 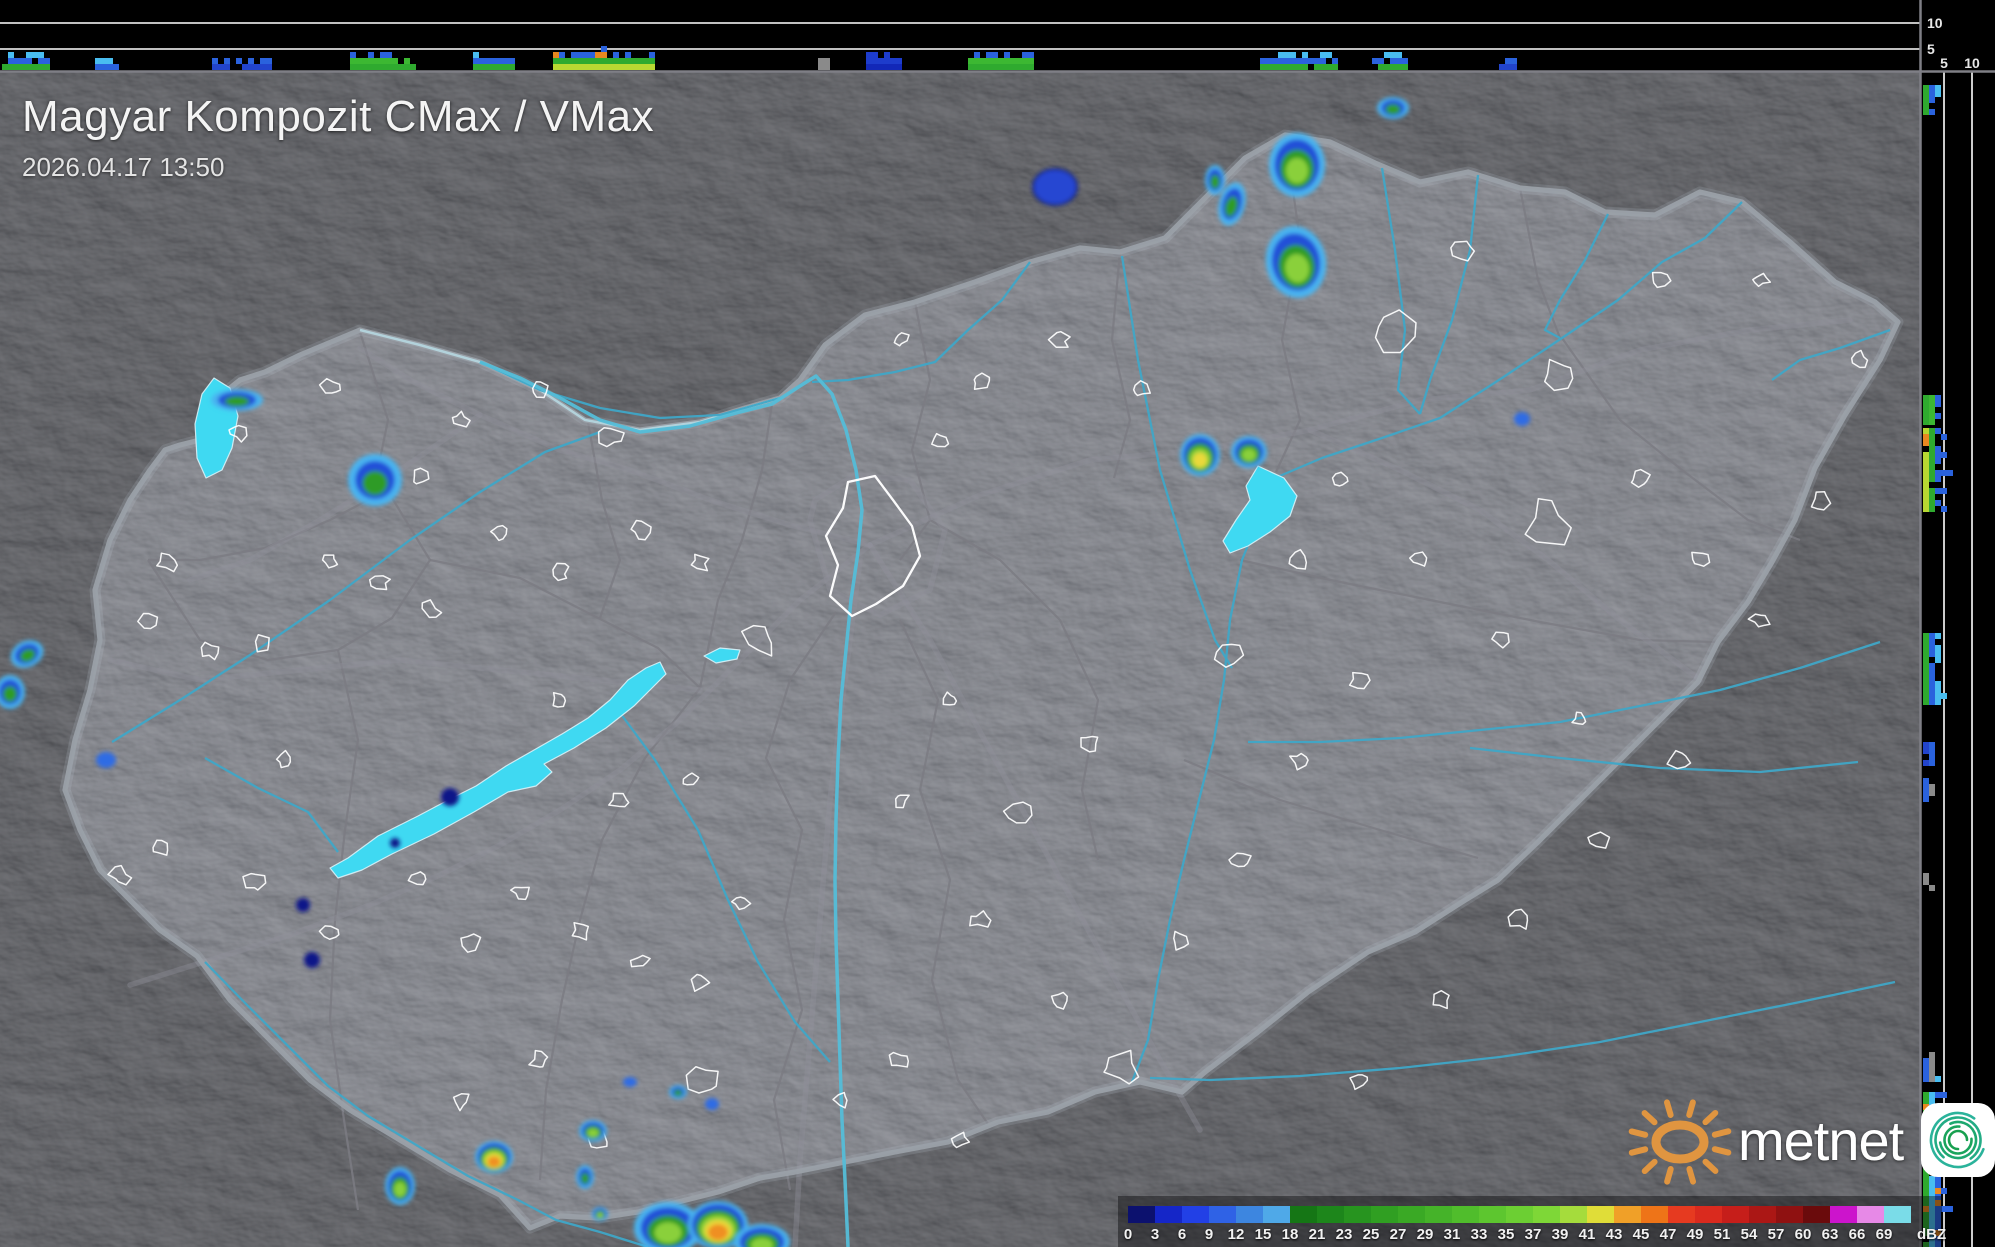 I want to click on scale-tick-label: 21, so click(x=1317, y=1234).